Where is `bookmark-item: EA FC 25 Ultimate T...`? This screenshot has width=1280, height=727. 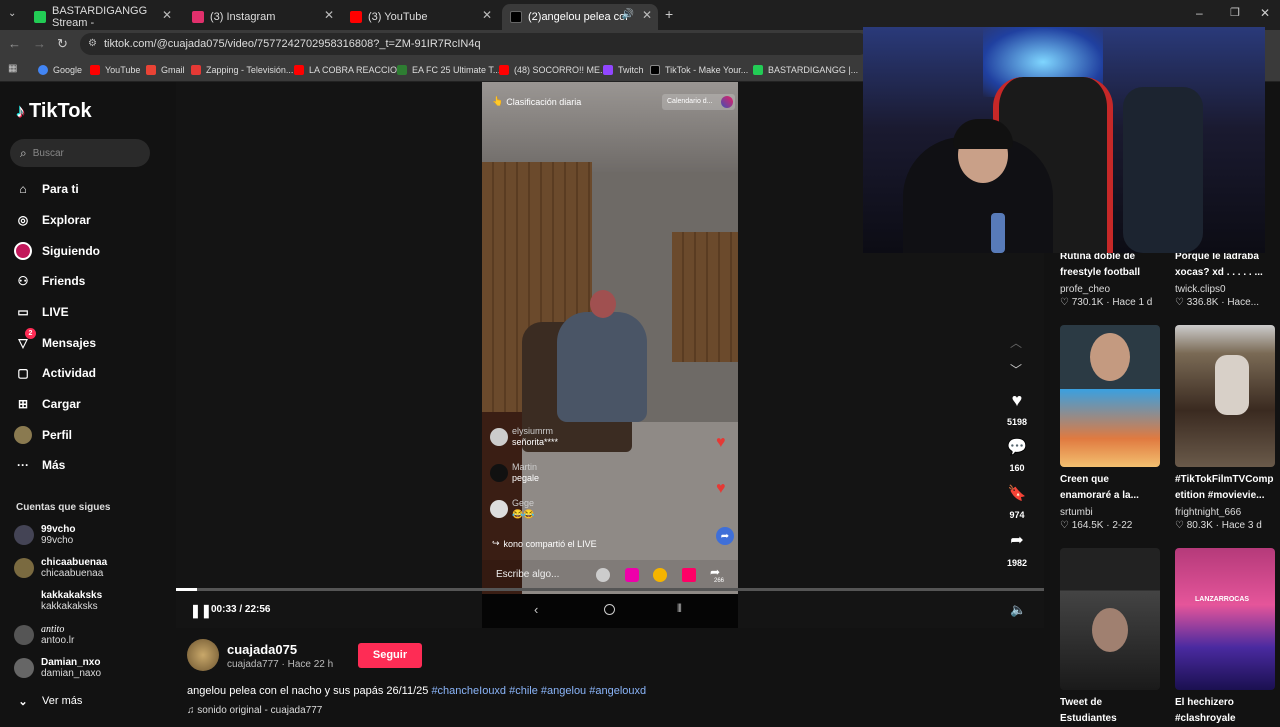 bookmark-item: EA FC 25 Ultimate T... is located at coordinates (448, 70).